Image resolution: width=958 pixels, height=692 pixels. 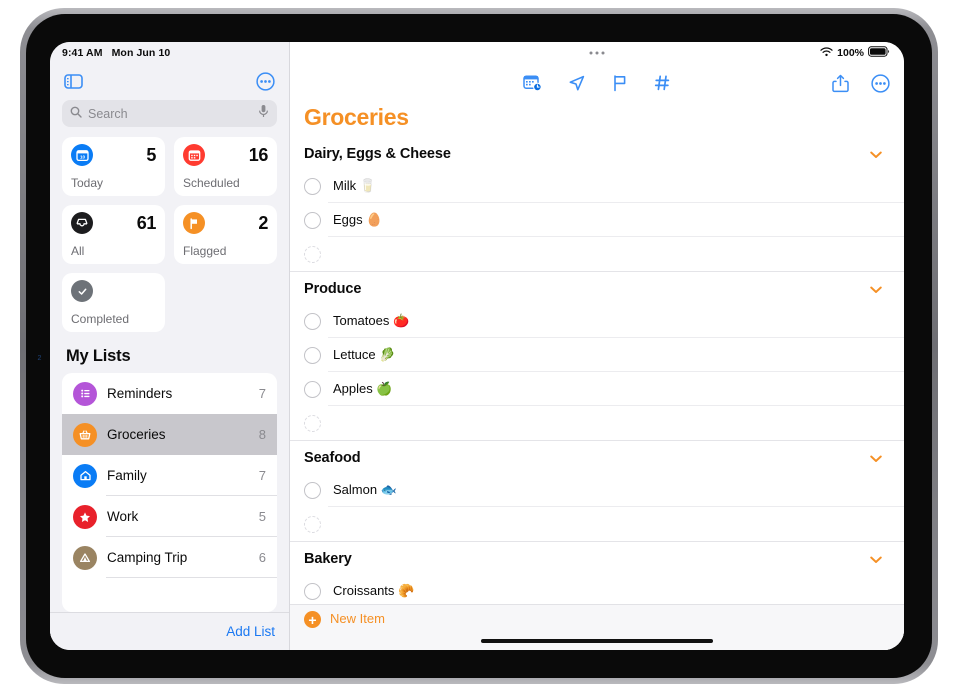 What do you see at coordinates (87, 183) in the screenshot?
I see `smart-label-today: Today` at bounding box center [87, 183].